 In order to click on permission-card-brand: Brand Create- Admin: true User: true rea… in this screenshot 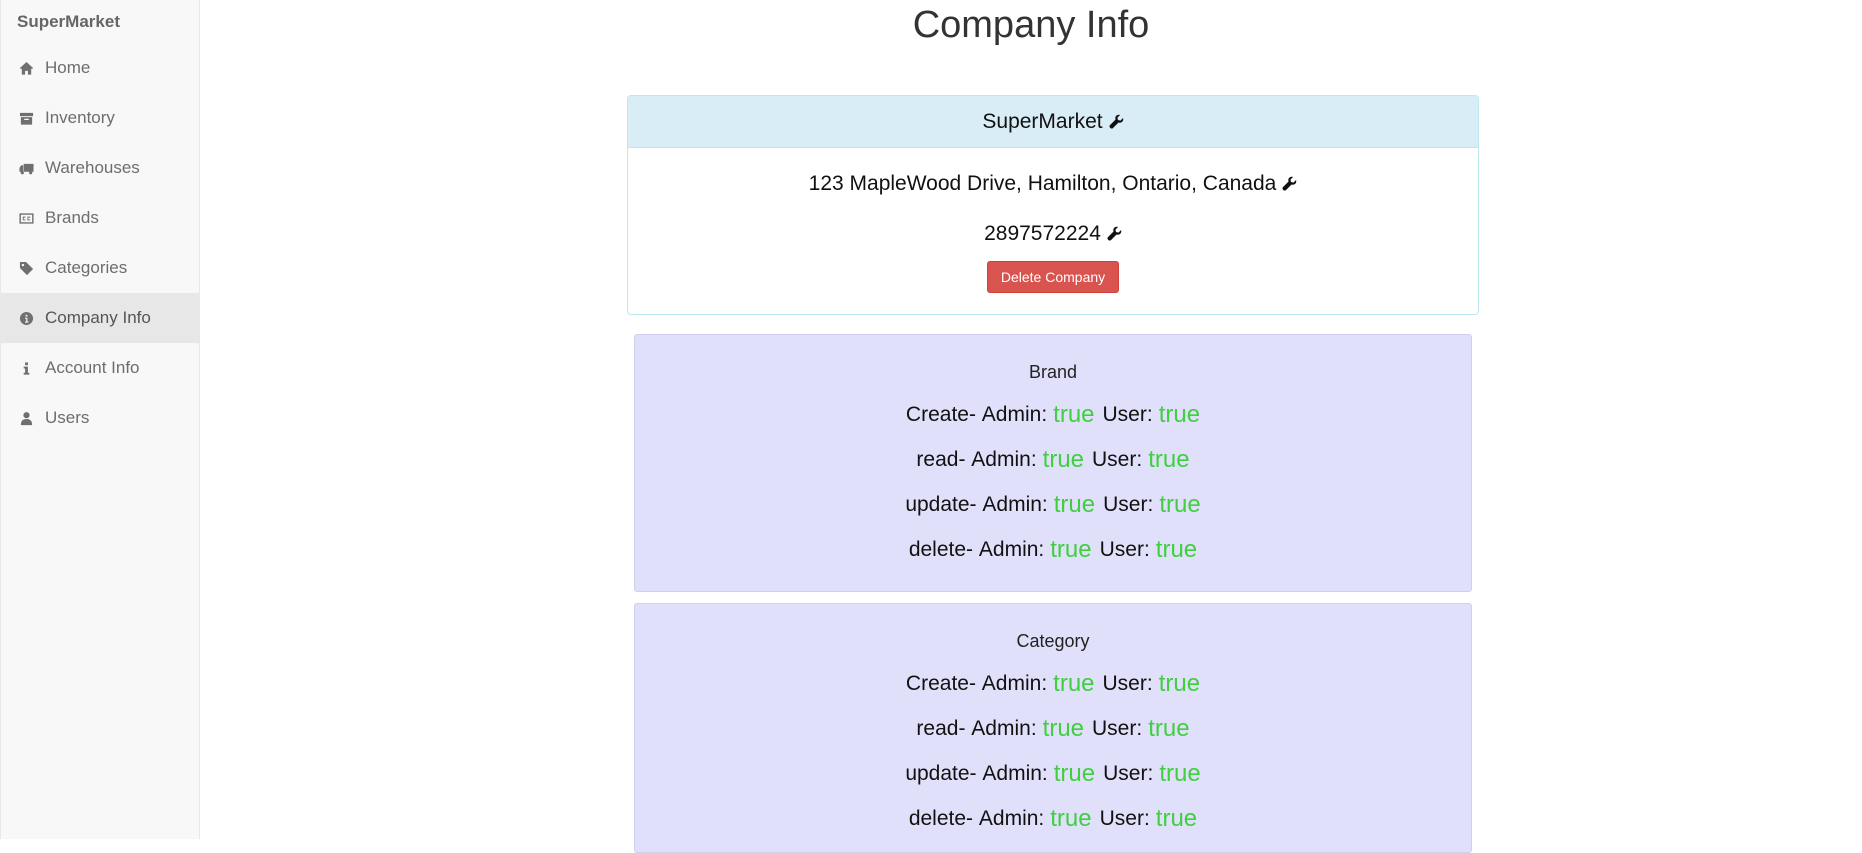, I will do `click(1053, 463)`.